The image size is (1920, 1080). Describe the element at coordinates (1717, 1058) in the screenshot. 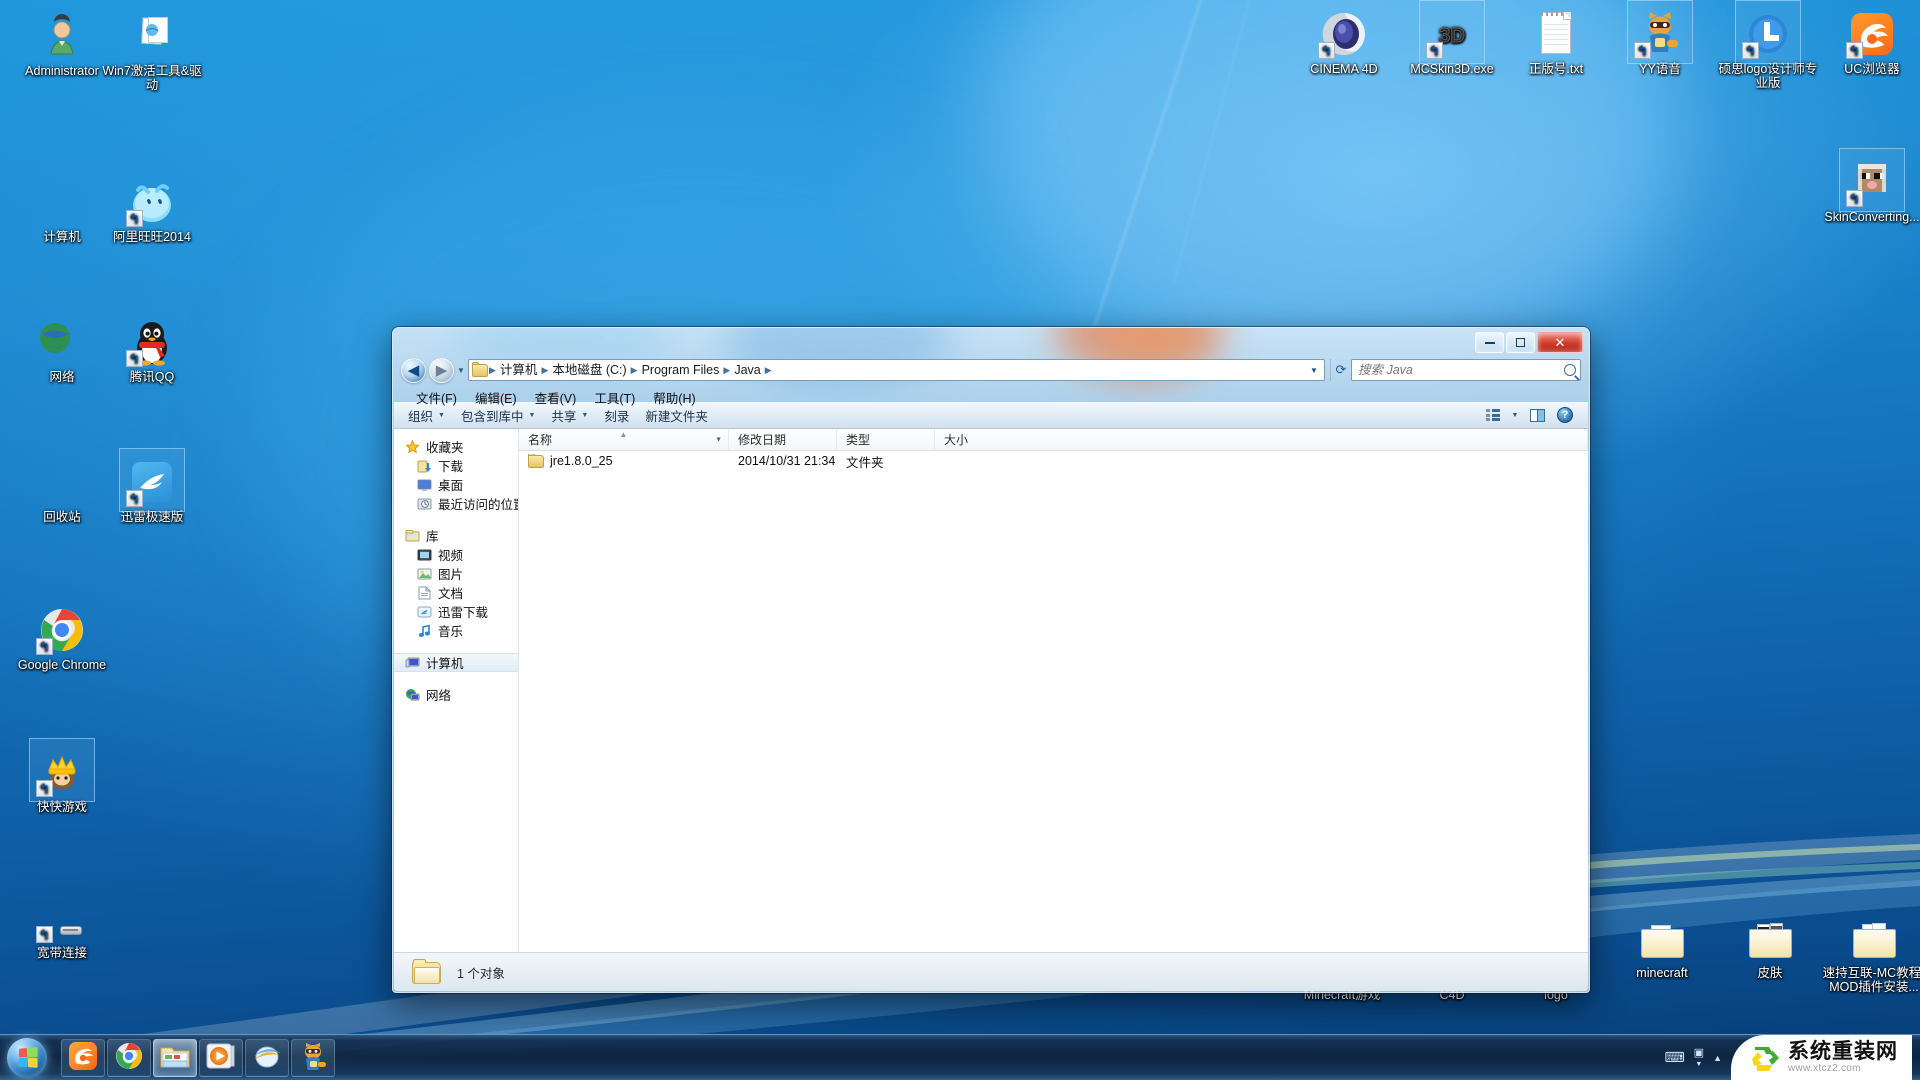

I see `show-hidden-icons-button: ▲` at that location.